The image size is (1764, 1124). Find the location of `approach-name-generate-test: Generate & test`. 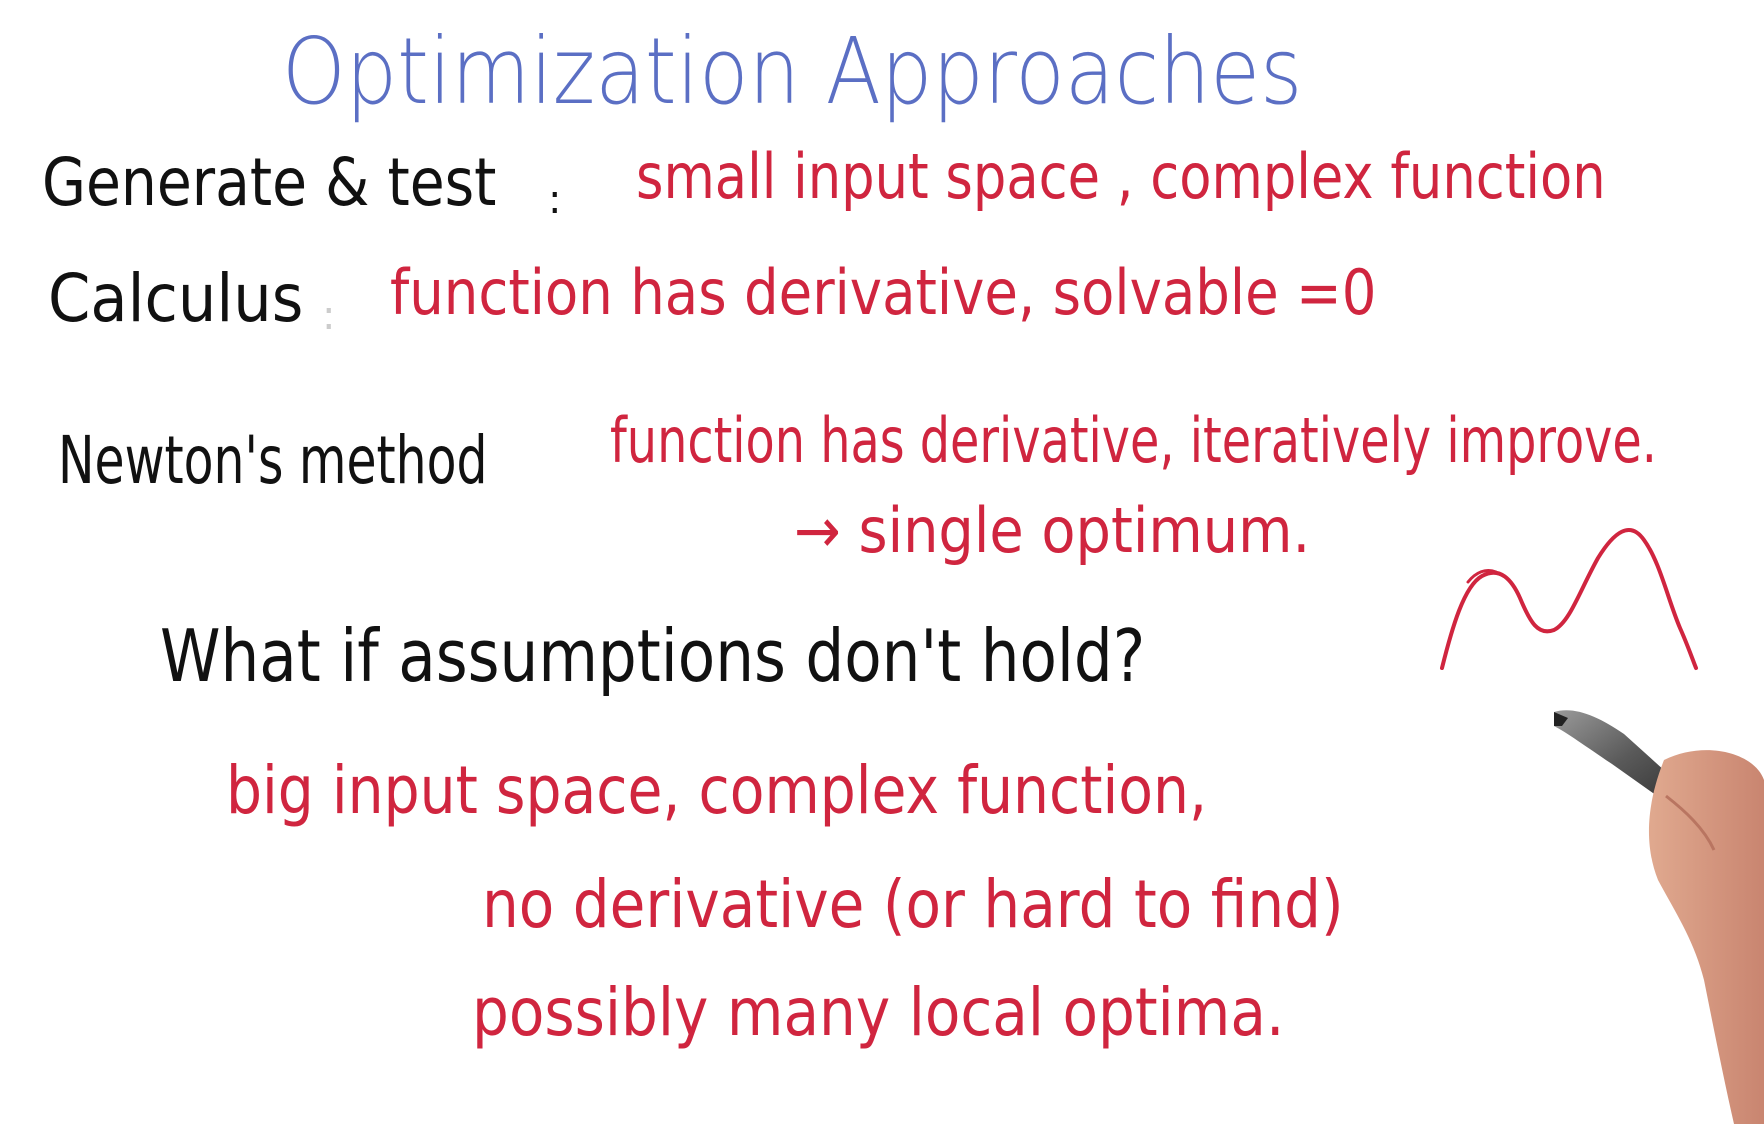

approach-name-generate-test: Generate & test is located at coordinates (269, 182).